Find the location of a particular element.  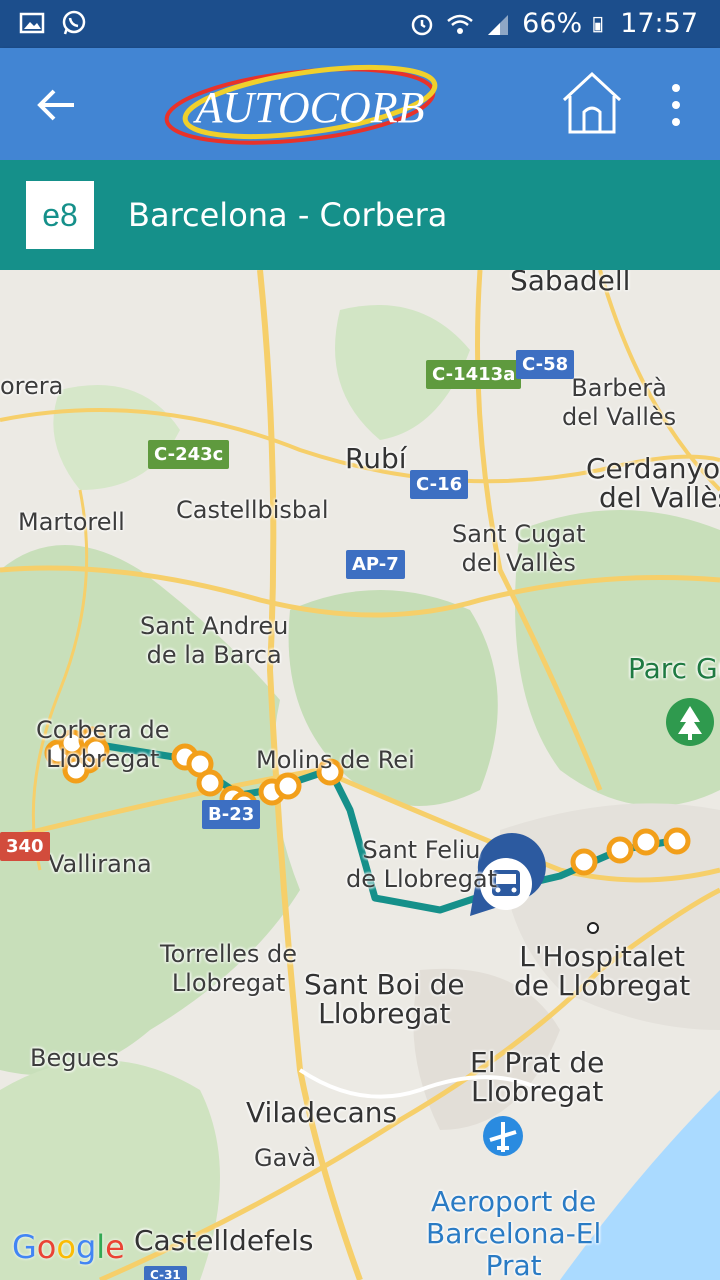

autocorb-logo: AUTOCORB is located at coordinates (301, 105).